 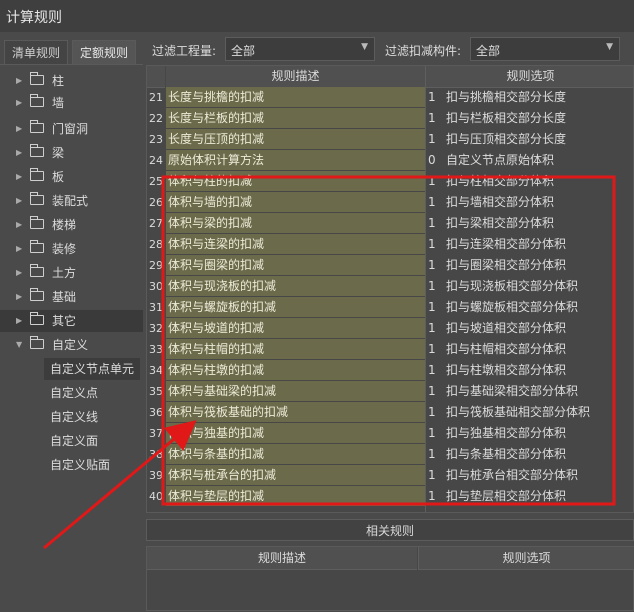 I want to click on table-row: 35 体积与基础梁的扣减 1 扣与基础梁相交部分体积, so click(x=390, y=391).